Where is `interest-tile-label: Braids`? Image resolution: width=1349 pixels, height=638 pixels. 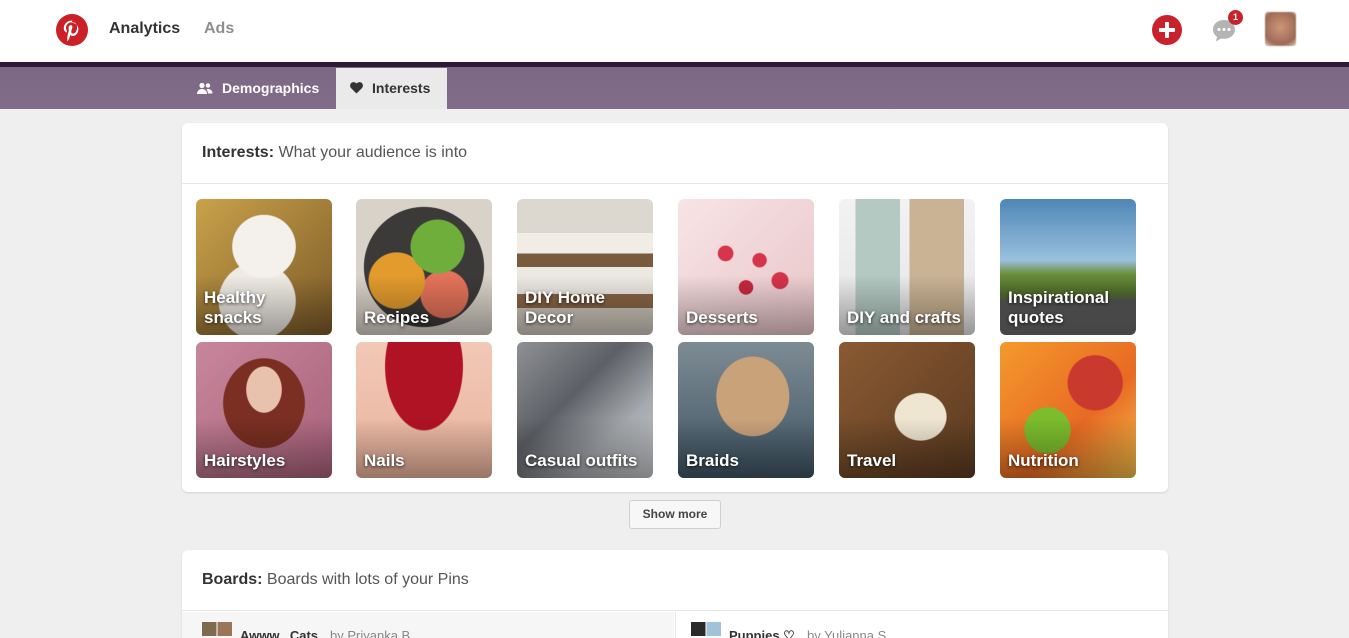
interest-tile-label: Braids is located at coordinates (712, 460).